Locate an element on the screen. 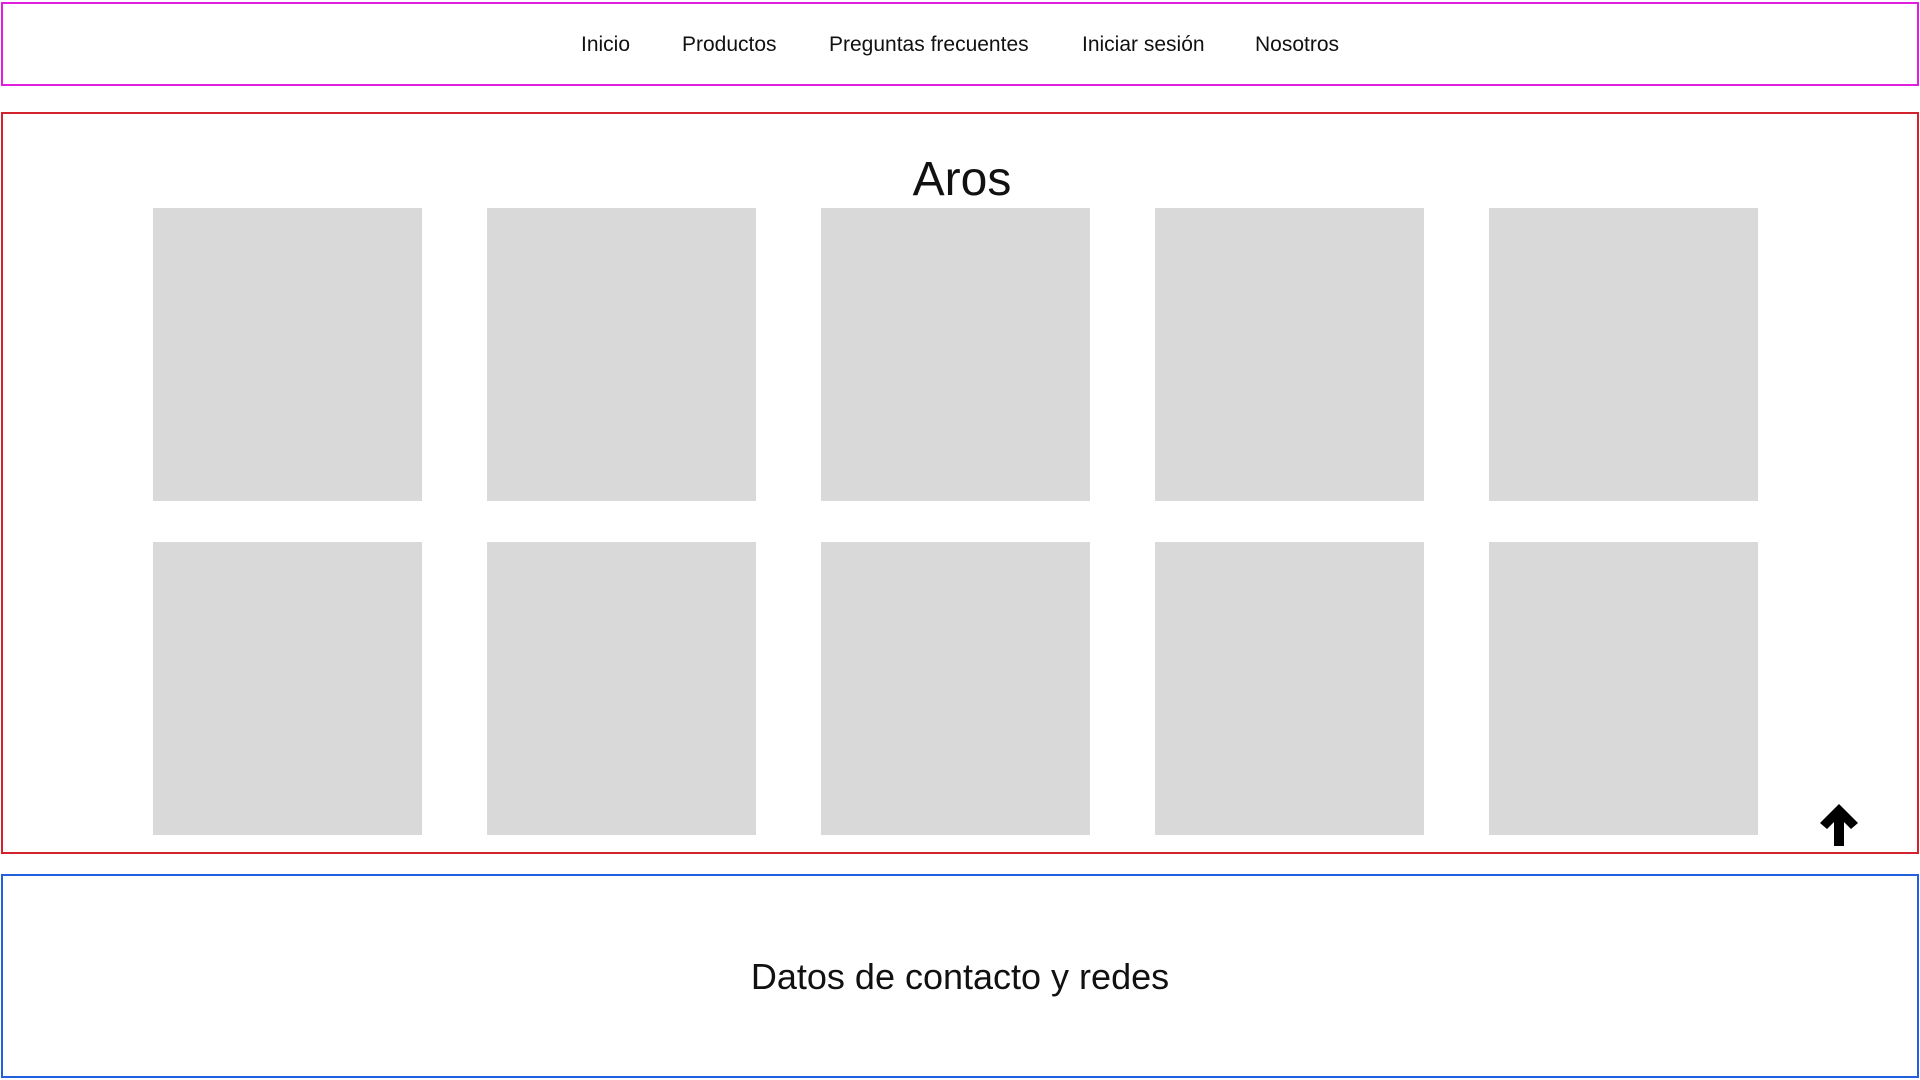 Image resolution: width=1920 pixels, height=1080 pixels. footer-contact-text: Datos de contacto y redes is located at coordinates (960, 976).